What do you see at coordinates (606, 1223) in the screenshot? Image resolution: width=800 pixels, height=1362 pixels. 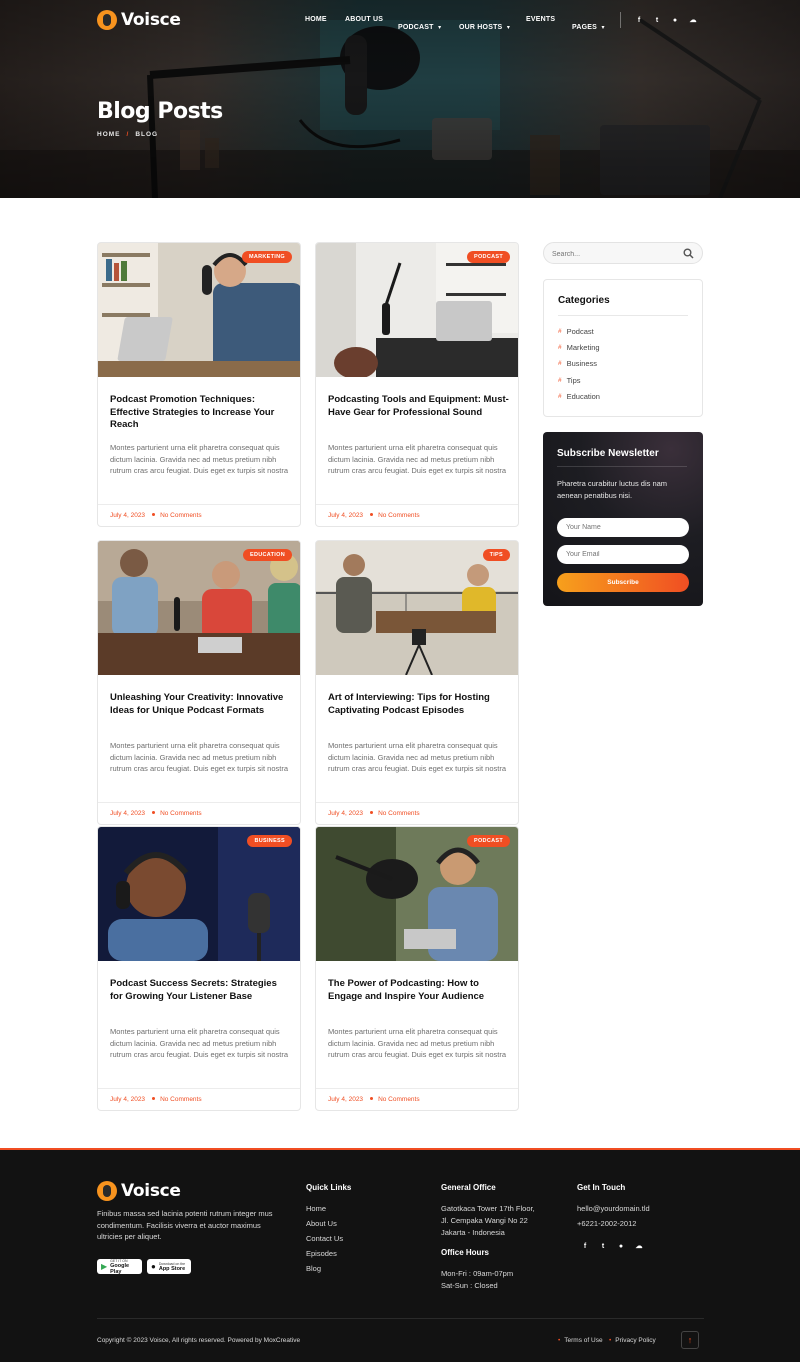 I see `footer-phone: +6221-2002-2012` at bounding box center [606, 1223].